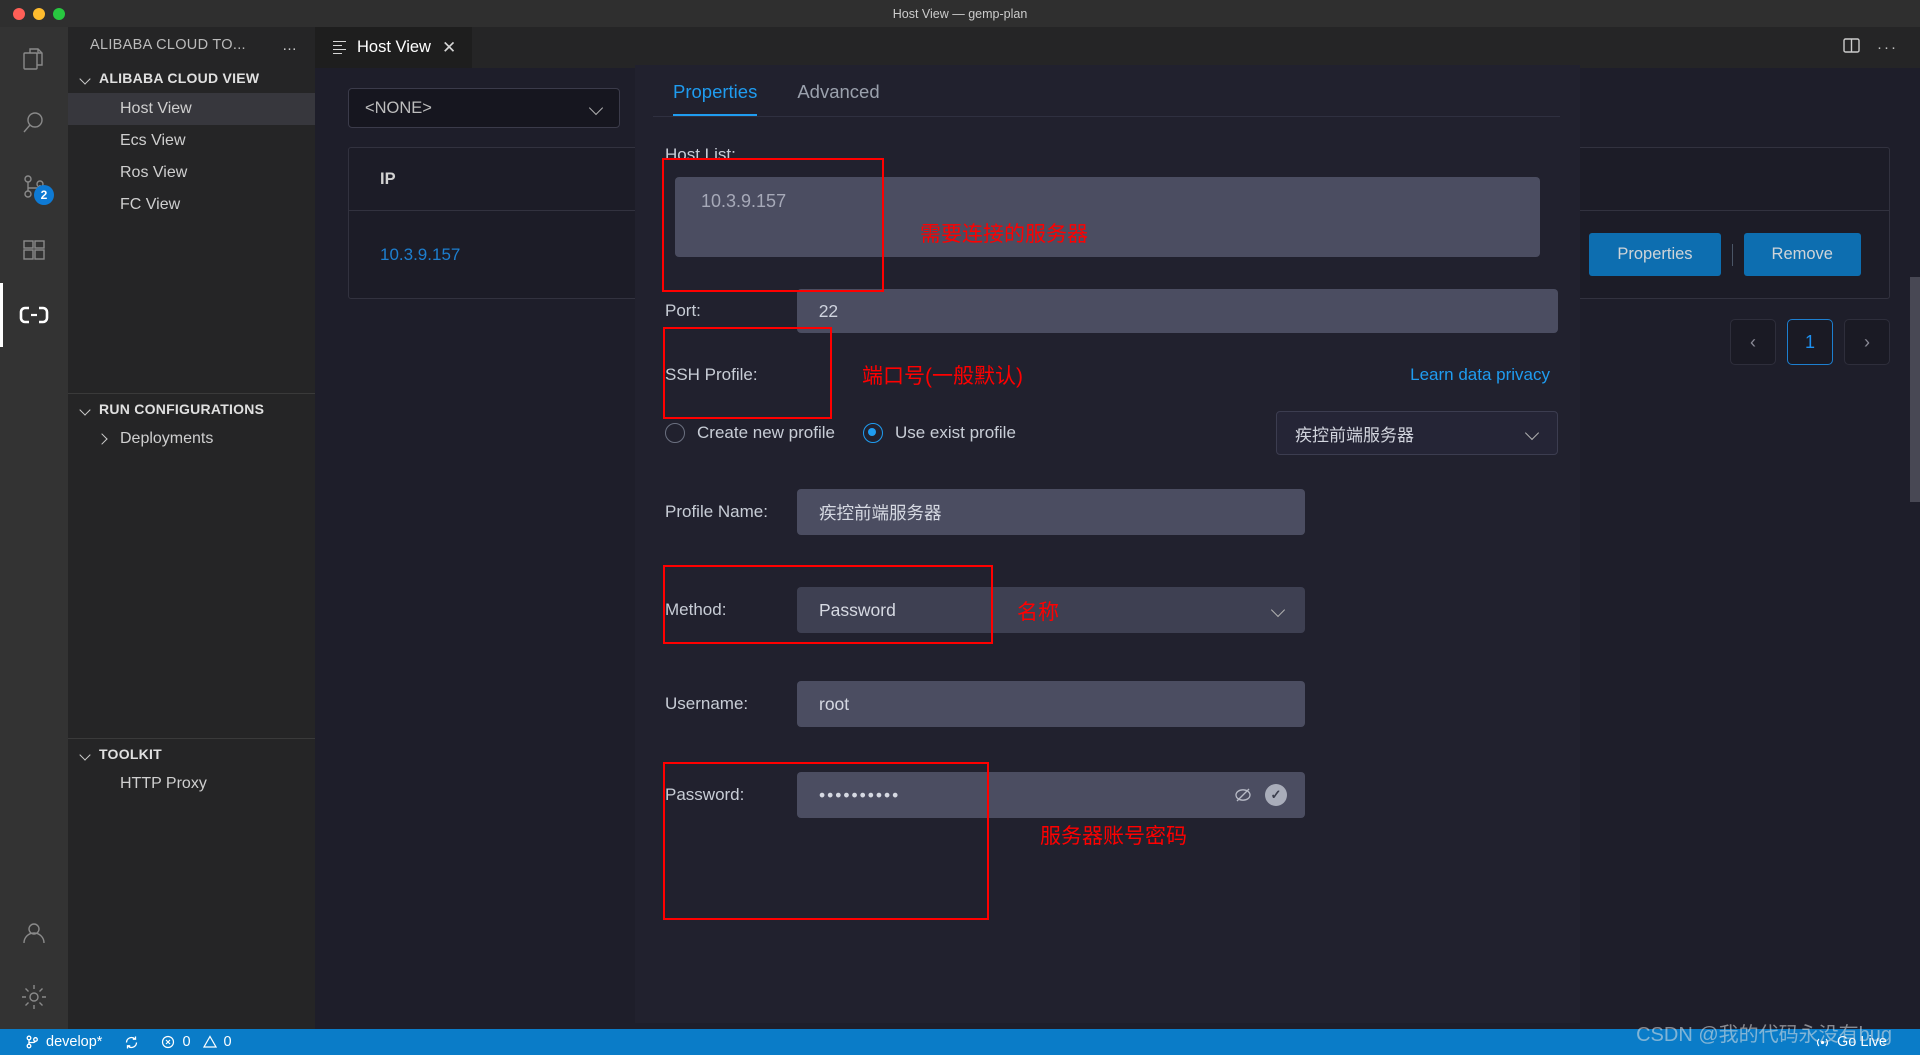  What do you see at coordinates (860, 794) in the screenshot?
I see `password-value: ••••••••••` at bounding box center [860, 794].